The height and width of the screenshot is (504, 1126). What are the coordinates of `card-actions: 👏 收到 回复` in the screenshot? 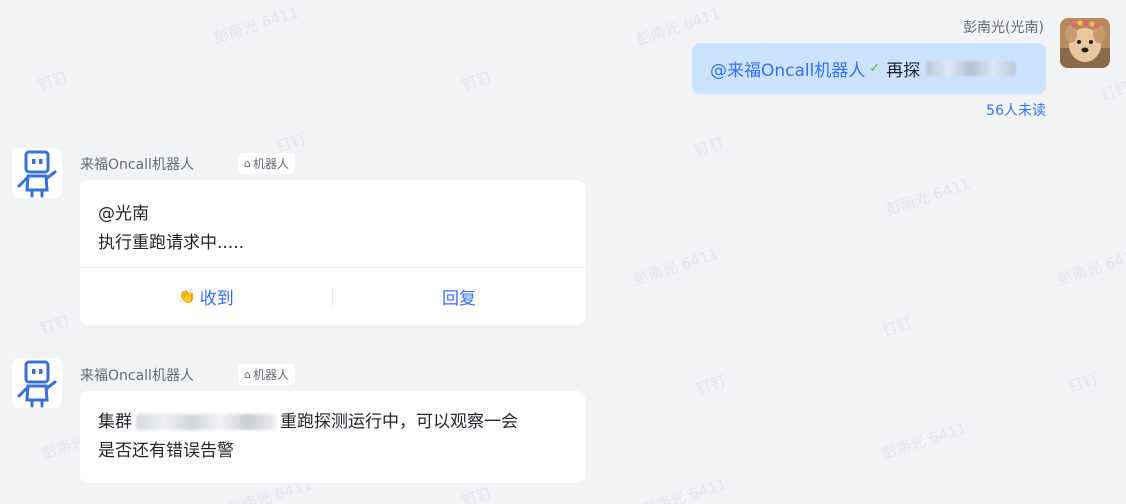 It's located at (332, 296).